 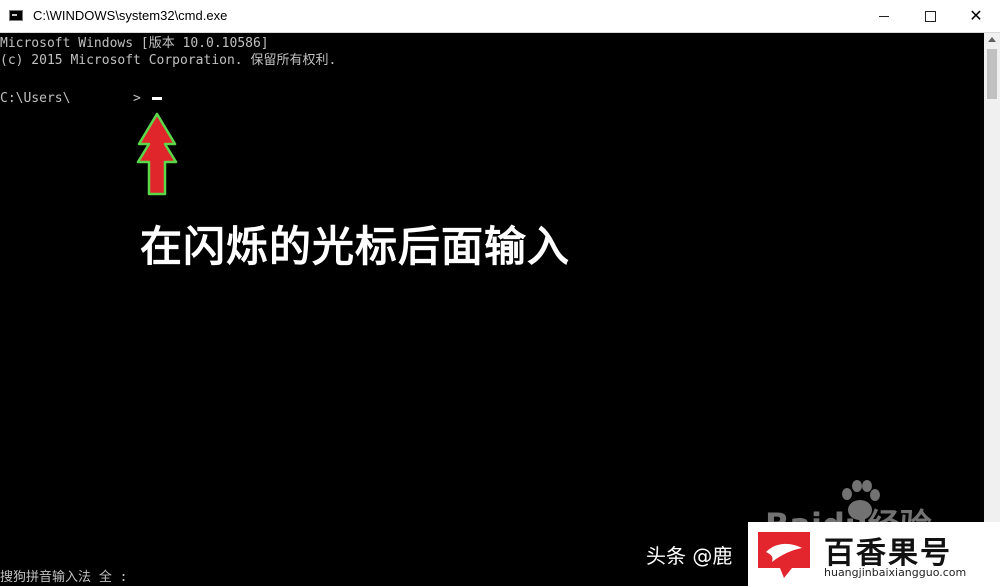 I want to click on red-up-arrow-icon, so click(x=157, y=154).